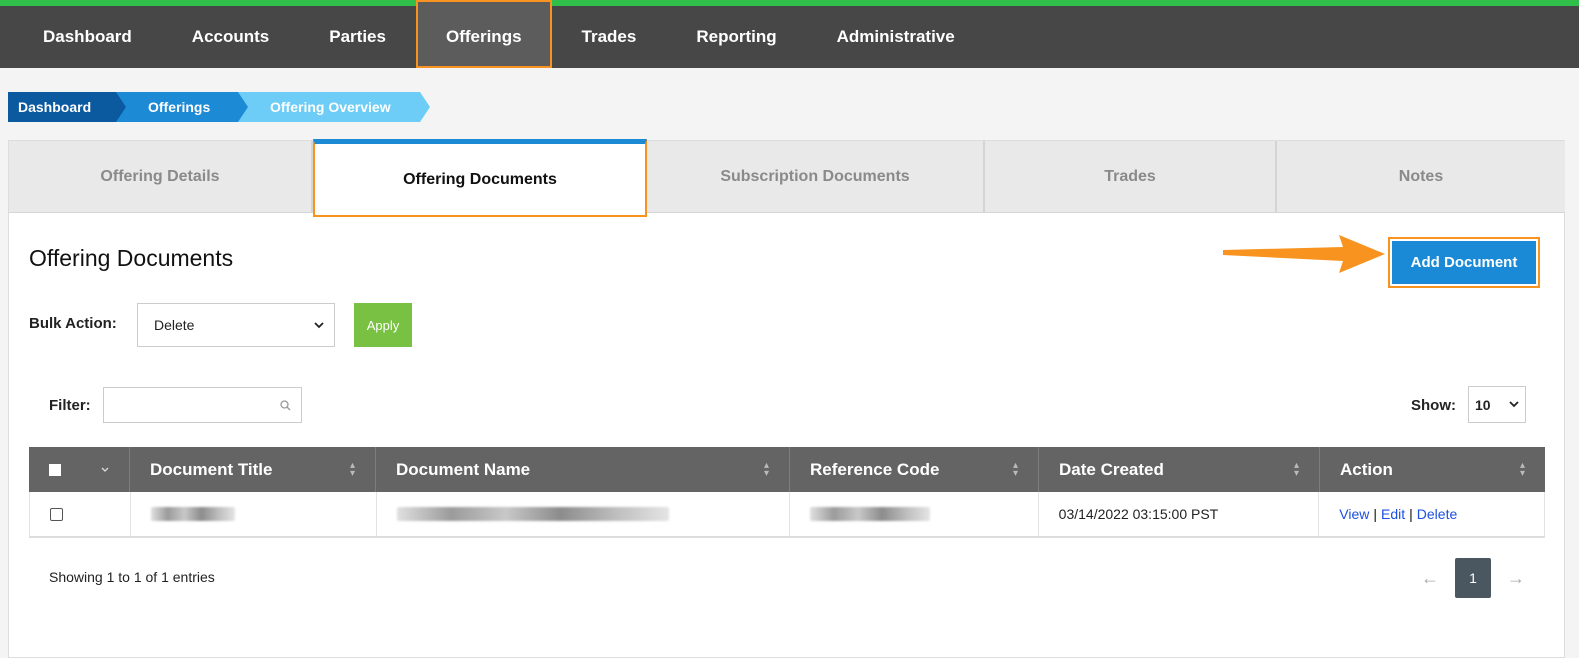 This screenshot has width=1579, height=658. What do you see at coordinates (483, 34) in the screenshot?
I see `nav-offerings: Offerings` at bounding box center [483, 34].